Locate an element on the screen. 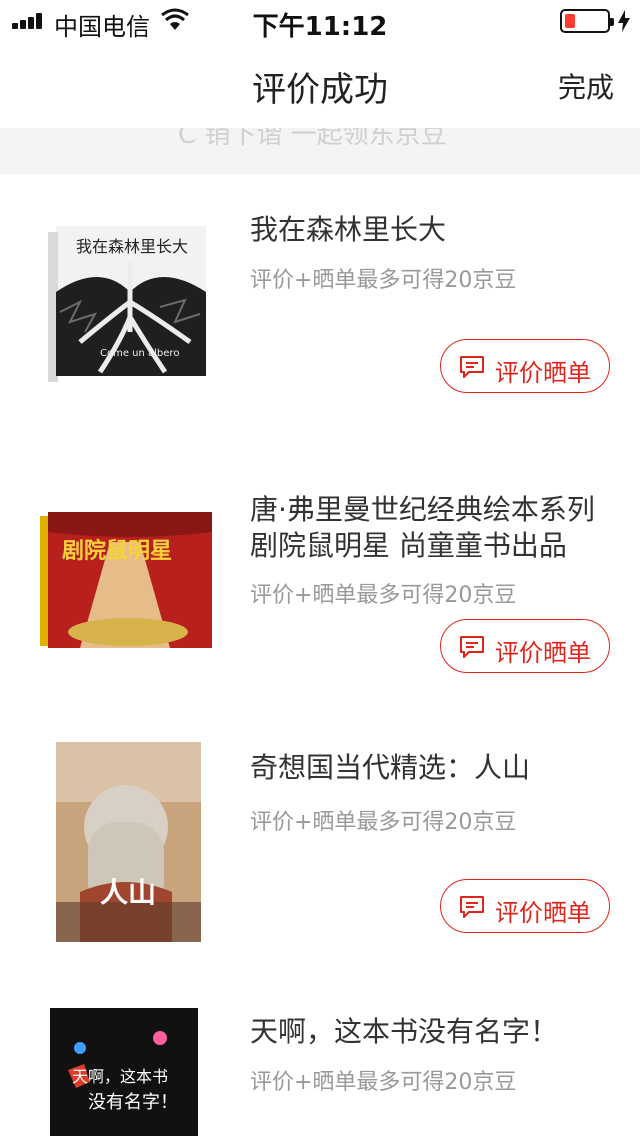 This screenshot has width=640, height=1136. product-cover-image: 我在森林里长大 Come un albero is located at coordinates (126, 302).